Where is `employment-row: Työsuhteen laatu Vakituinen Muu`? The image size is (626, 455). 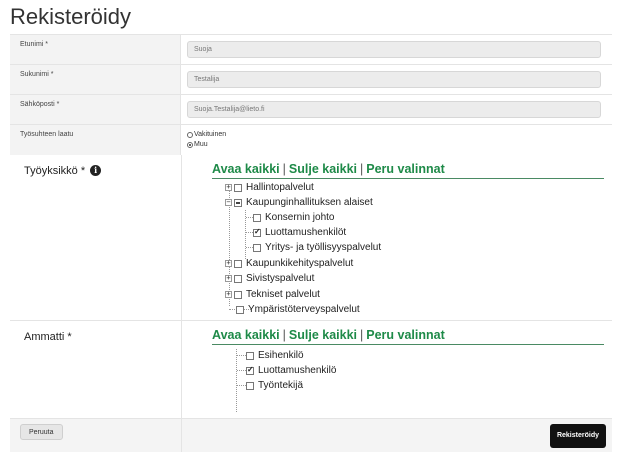
employment-row: Työsuhteen laatu Vakituinen Muu is located at coordinates (311, 141).